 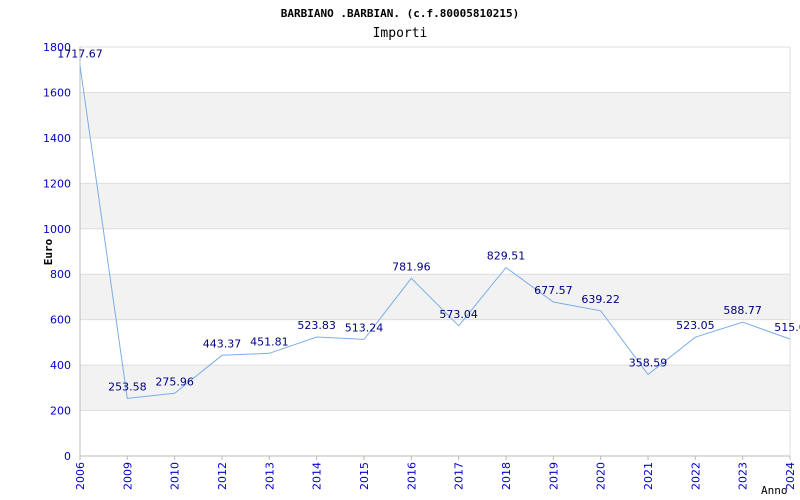 I want to click on chart-title: BARBIANO .BARBIAN. (c.f.80005810215), so click(x=400, y=13).